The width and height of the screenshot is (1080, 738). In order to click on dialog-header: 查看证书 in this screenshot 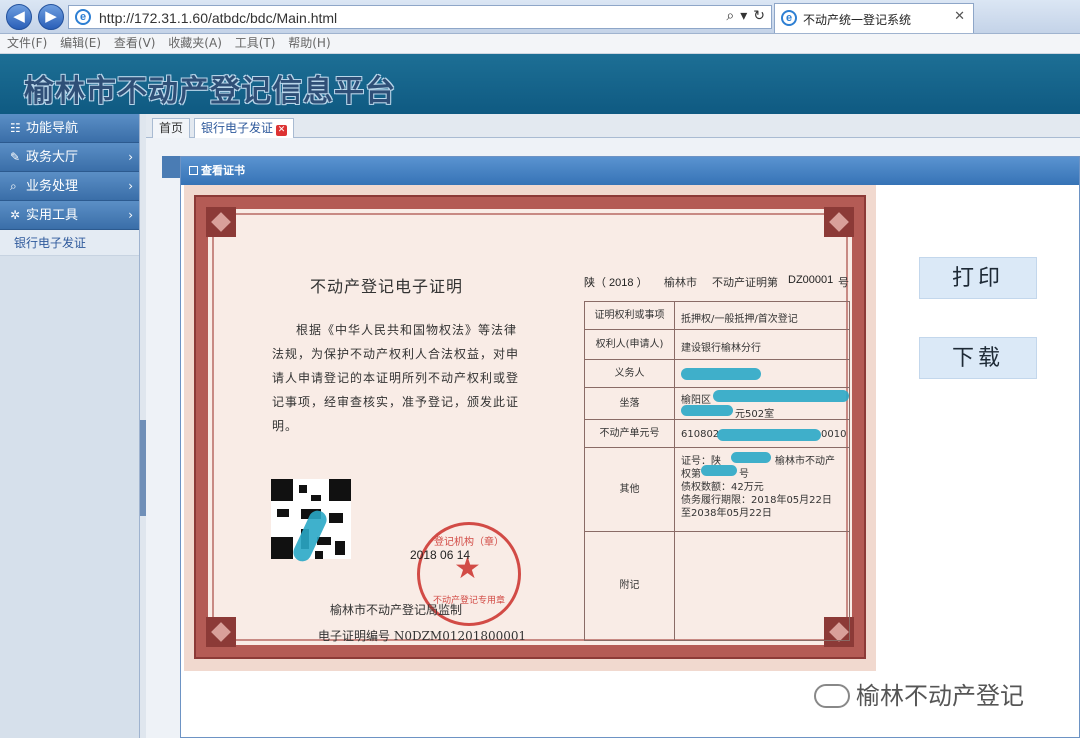, I will do `click(630, 171)`.